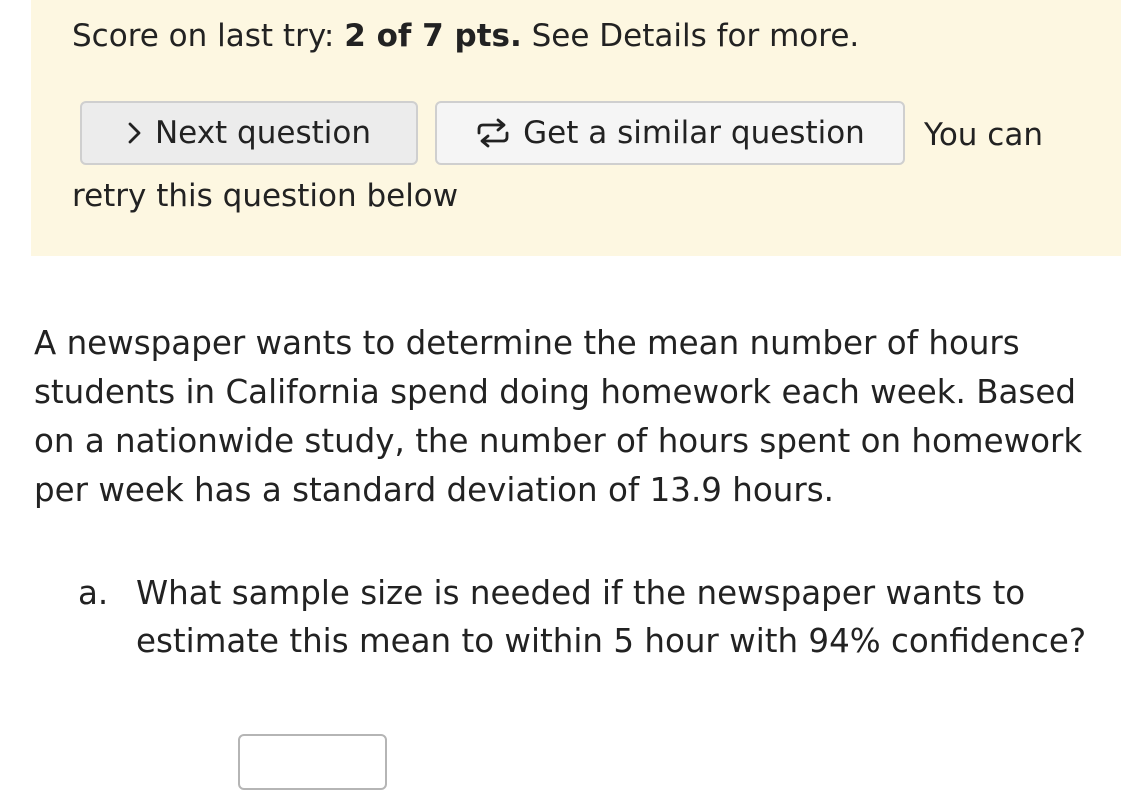 This screenshot has height=790, width=1148. I want to click on score-prefix: Score on last try:, so click(208, 36).